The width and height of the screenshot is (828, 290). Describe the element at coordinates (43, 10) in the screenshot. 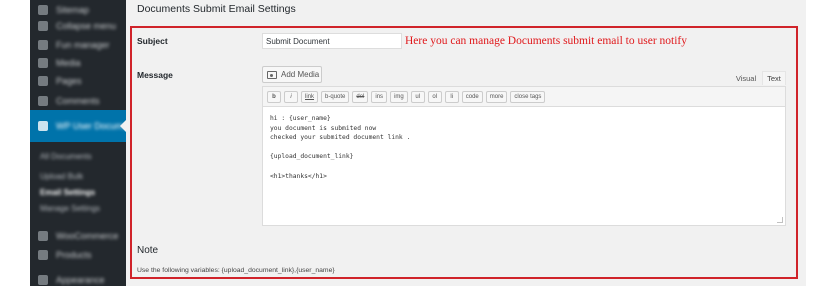

I see `gauge-icon` at that location.